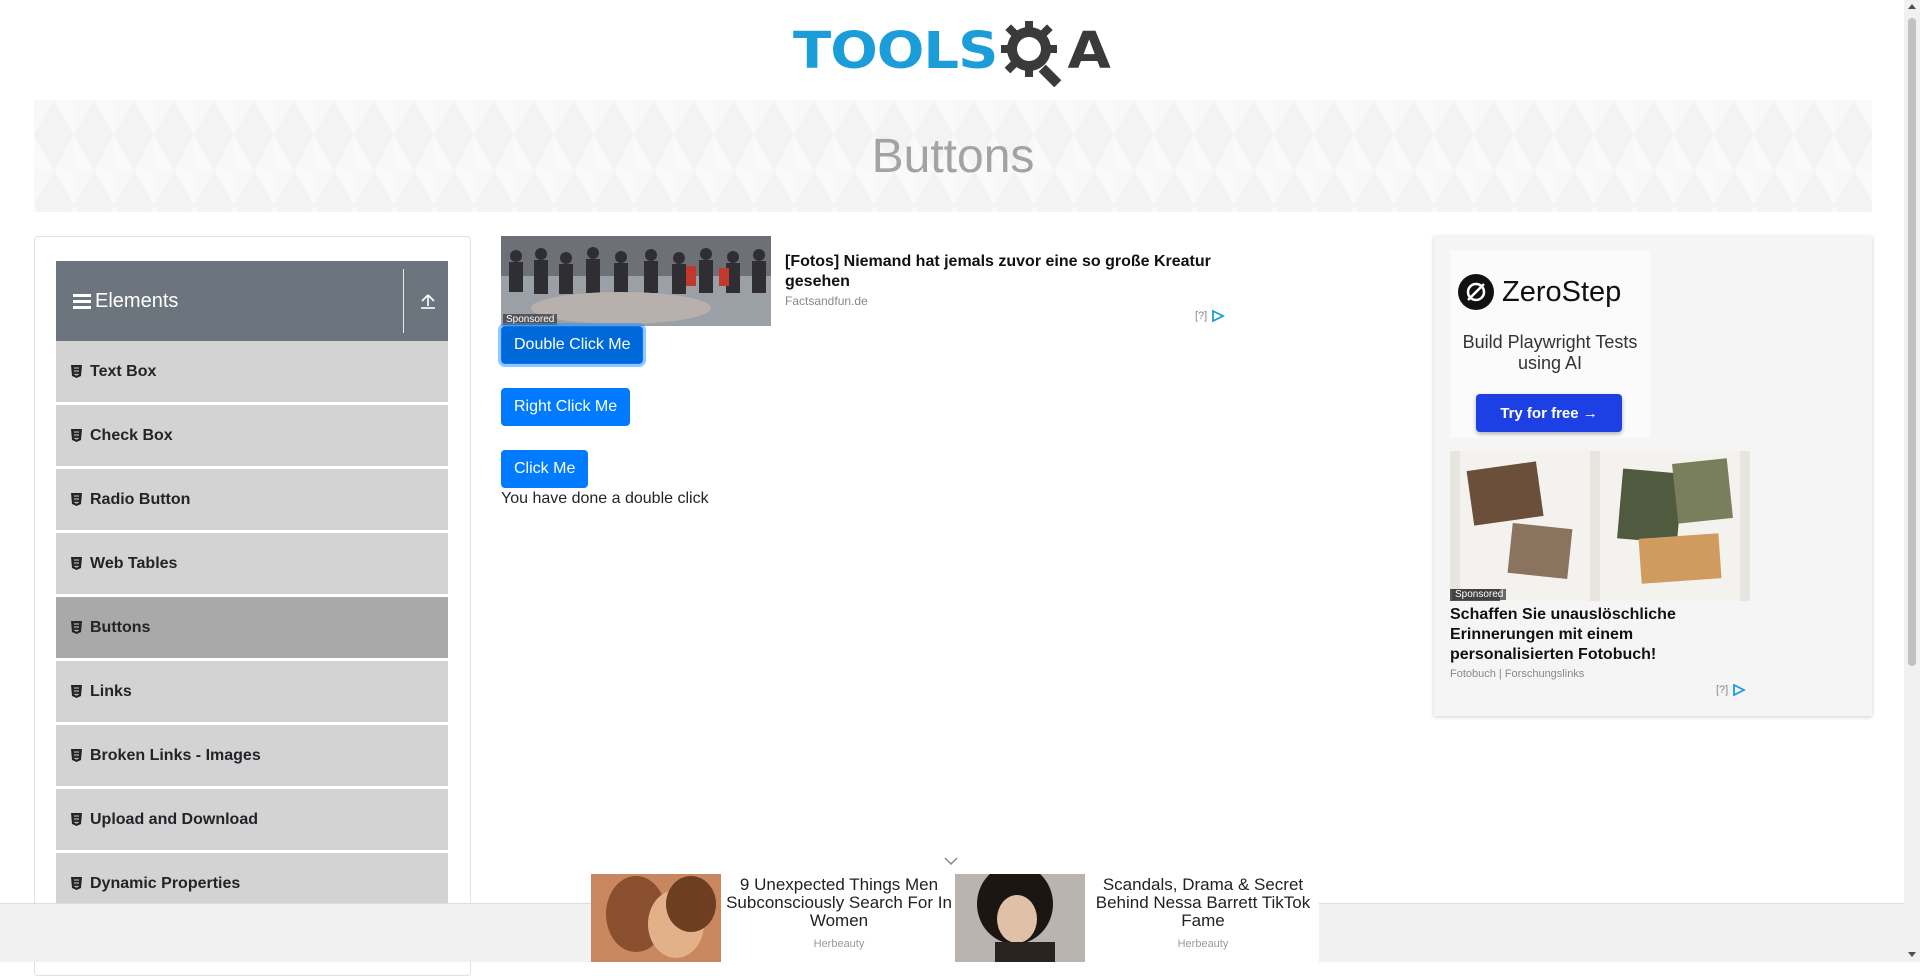 The height and width of the screenshot is (976, 1920). I want to click on sidebar-item-label: Check Box, so click(131, 435).